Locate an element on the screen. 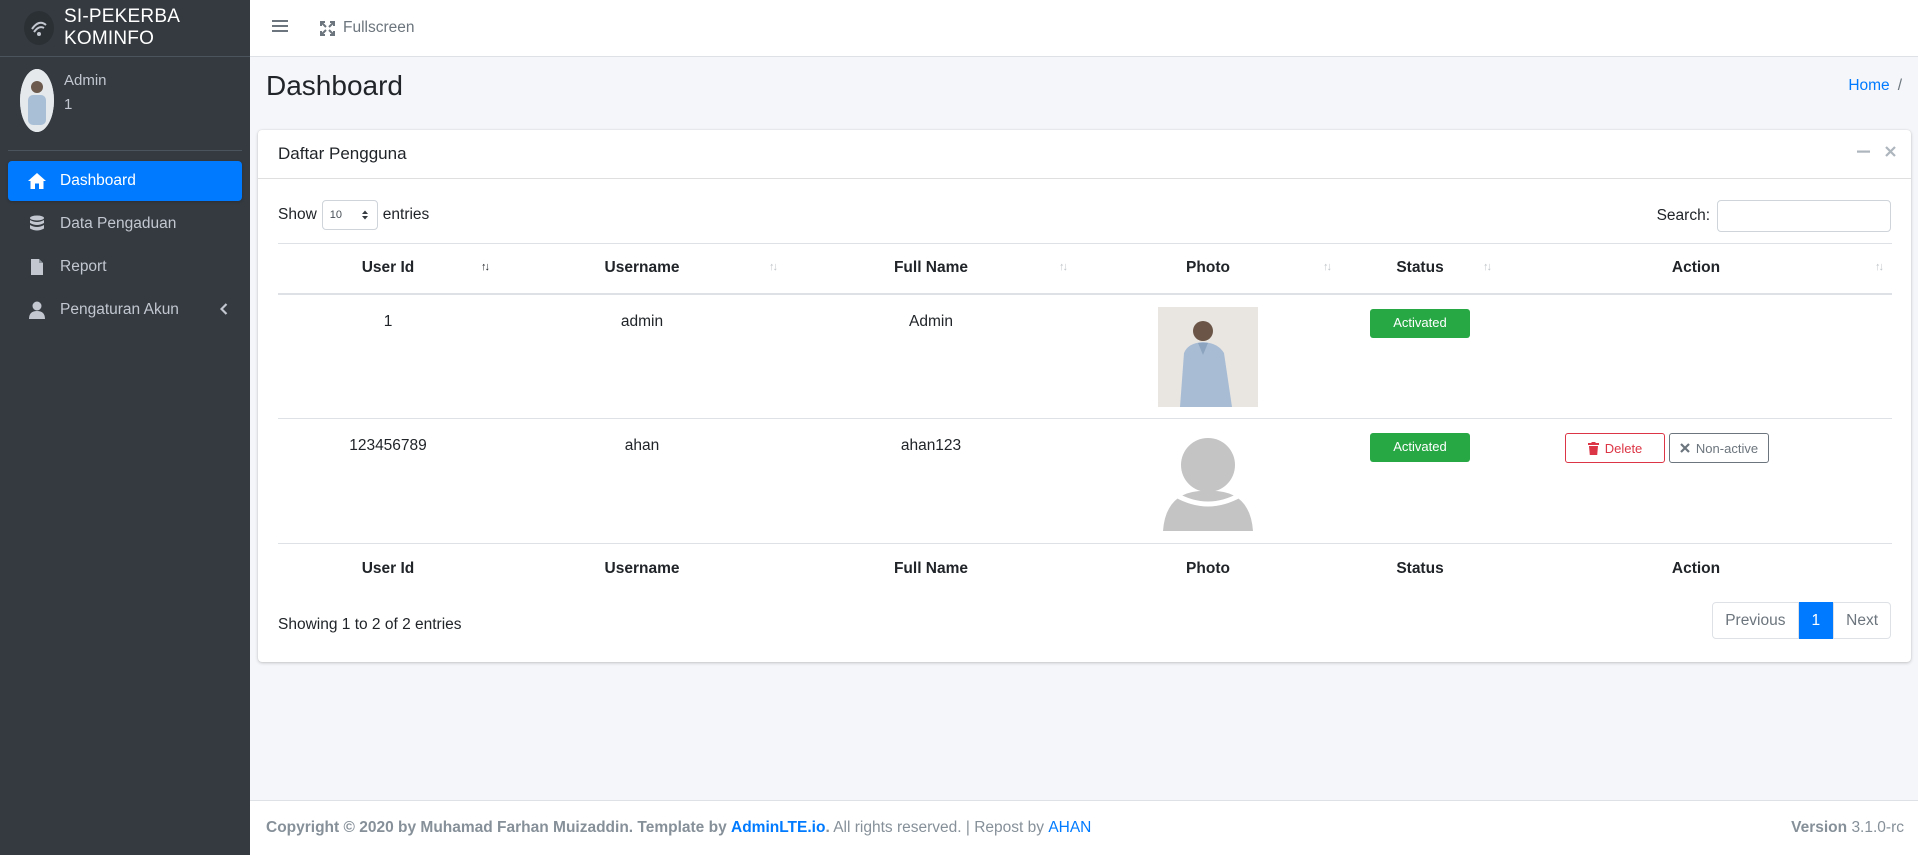 Image resolution: width=1918 pixels, height=855 pixels. close-icon is located at coordinates (1890, 154).